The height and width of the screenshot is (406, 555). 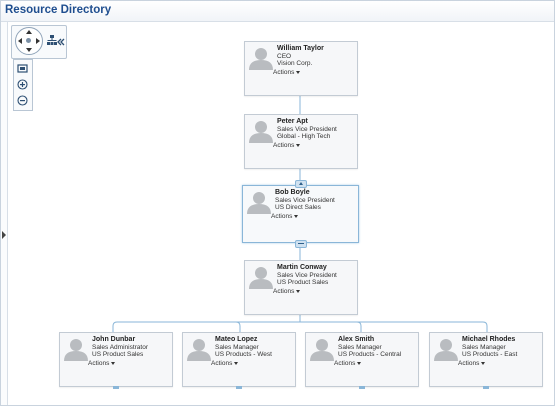 I want to click on collapse-children-toggle, so click(x=301, y=244).